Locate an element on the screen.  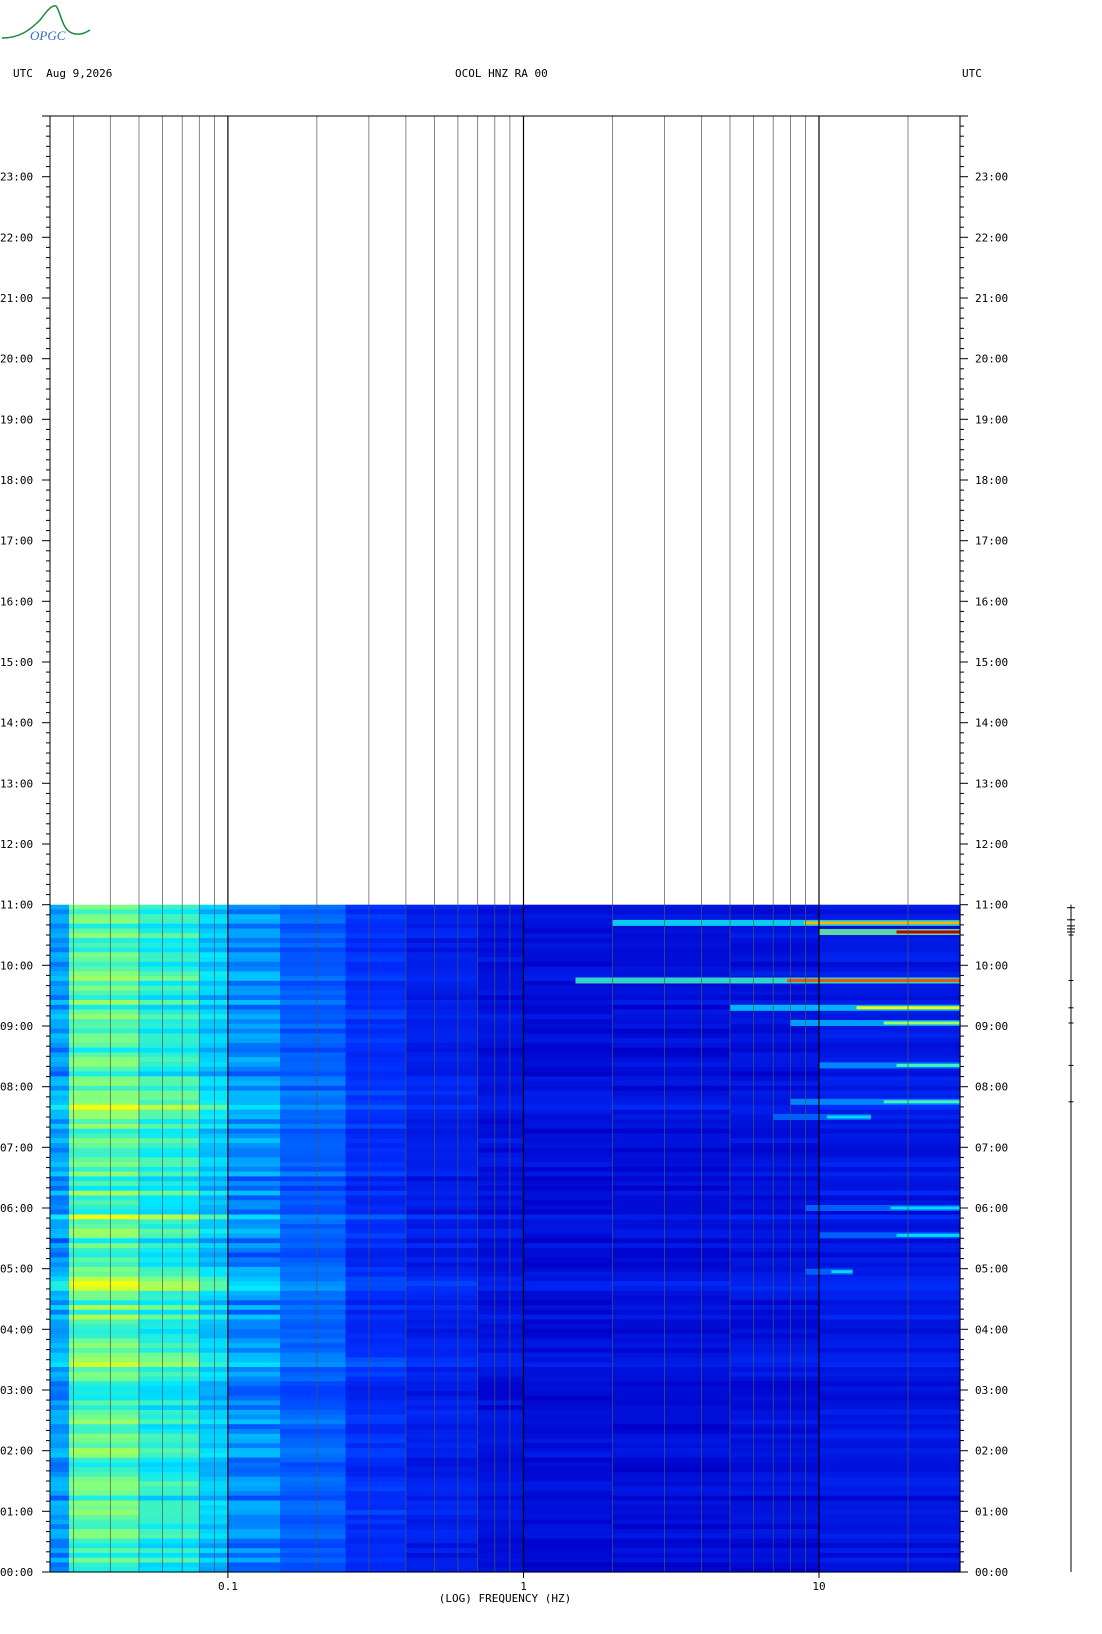
amplitude-trace is located at coordinates (1071, 1238).